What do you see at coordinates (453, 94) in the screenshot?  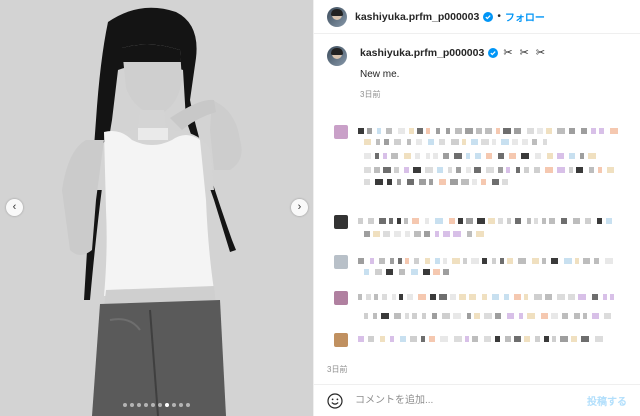 I see `caption-timestamp: 3日前` at bounding box center [453, 94].